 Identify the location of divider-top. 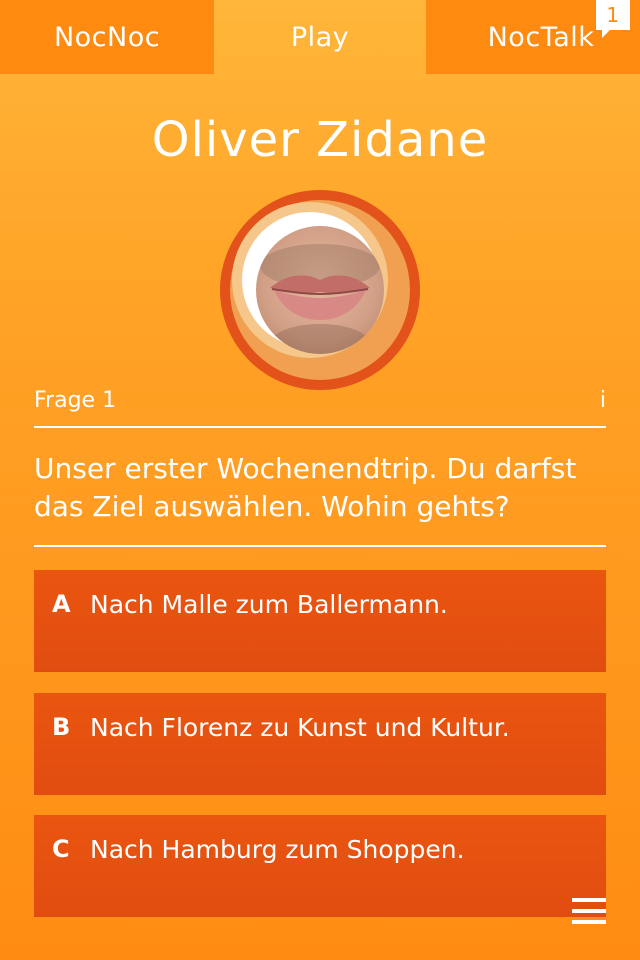
(320, 427).